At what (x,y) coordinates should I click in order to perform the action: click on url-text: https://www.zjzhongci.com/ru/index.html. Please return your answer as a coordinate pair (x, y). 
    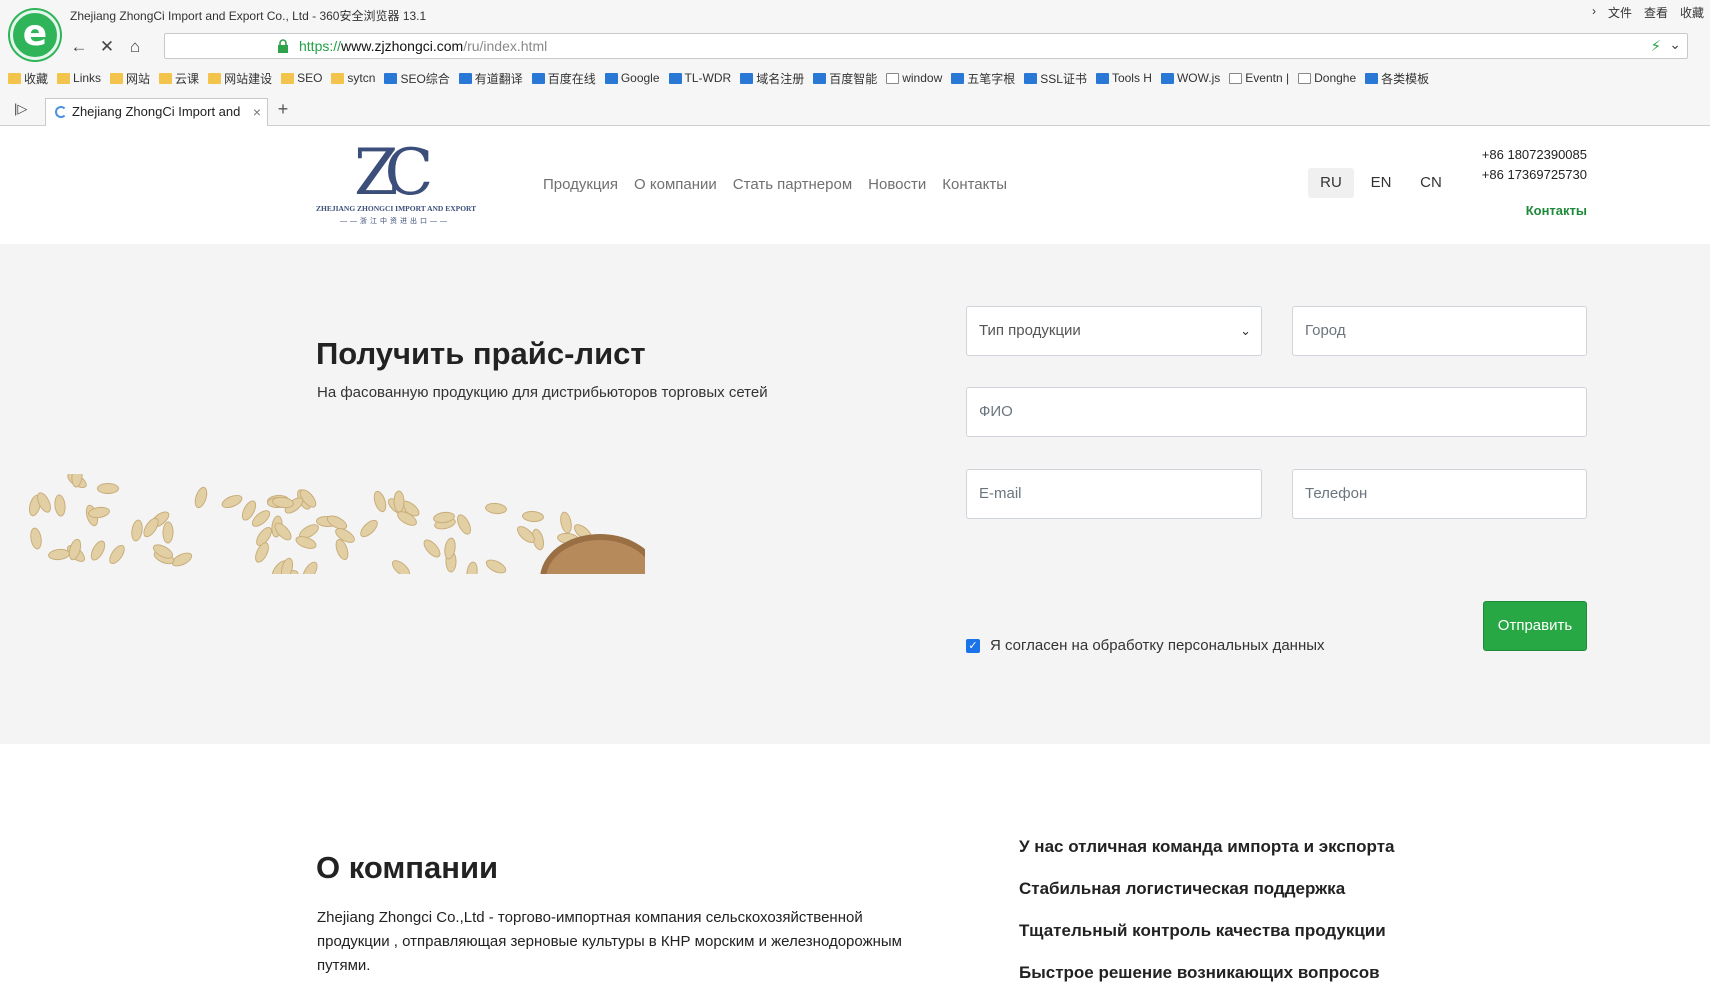
    Looking at the image, I should click on (423, 46).